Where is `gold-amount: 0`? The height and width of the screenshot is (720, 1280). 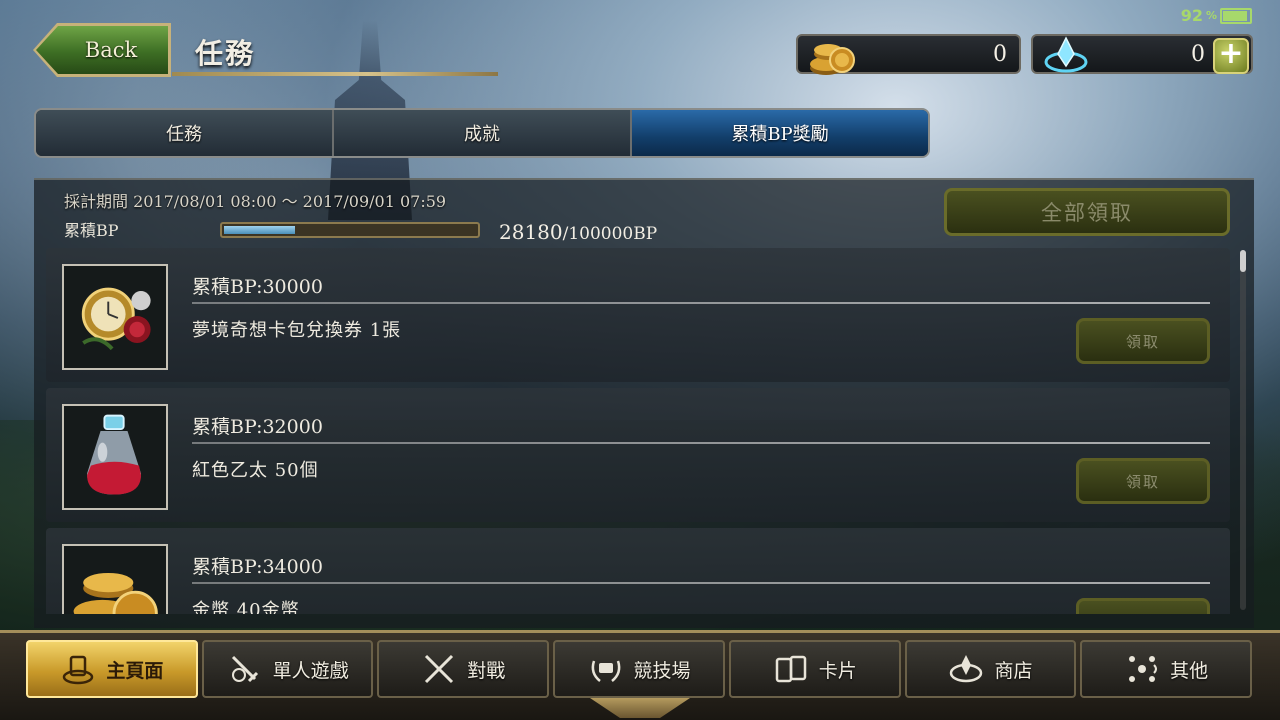 gold-amount: 0 is located at coordinates (1000, 54).